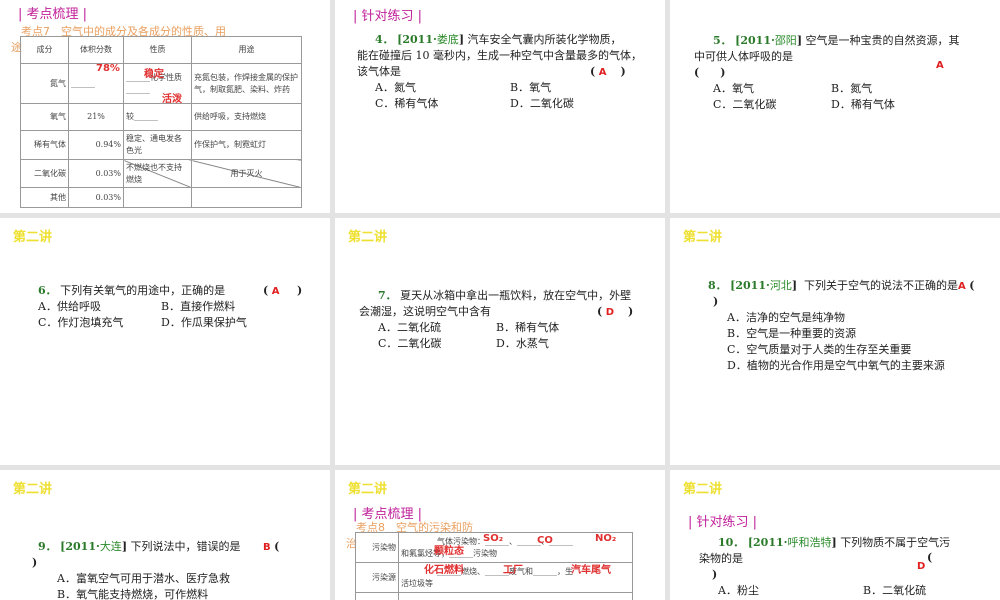 The image size is (1000, 600). Describe the element at coordinates (406, 104) in the screenshot. I see `option-c: C．稀有气体` at that location.